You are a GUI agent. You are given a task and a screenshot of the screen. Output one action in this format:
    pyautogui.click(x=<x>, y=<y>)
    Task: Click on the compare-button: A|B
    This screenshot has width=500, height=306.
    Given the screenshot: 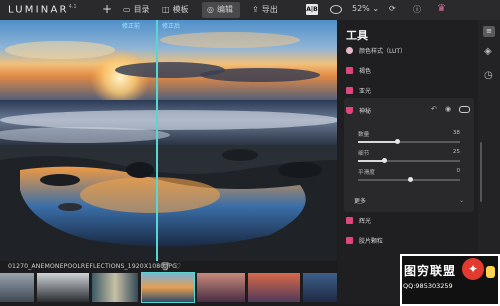 What is the action you would take?
    pyautogui.click(x=312, y=9)
    